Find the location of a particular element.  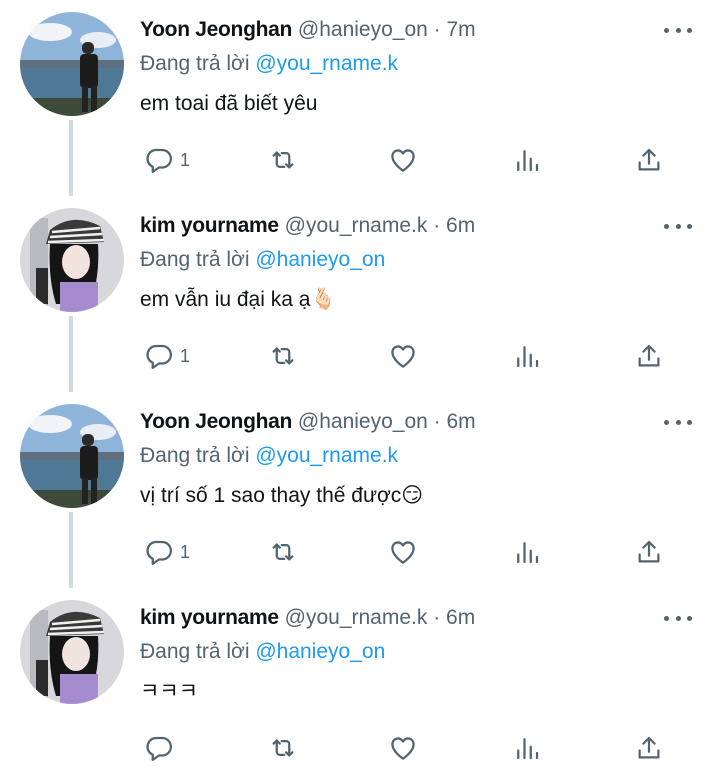

tweet-text: em vẫn iu đại ka ạ🫰🏻 is located at coordinates (238, 299).